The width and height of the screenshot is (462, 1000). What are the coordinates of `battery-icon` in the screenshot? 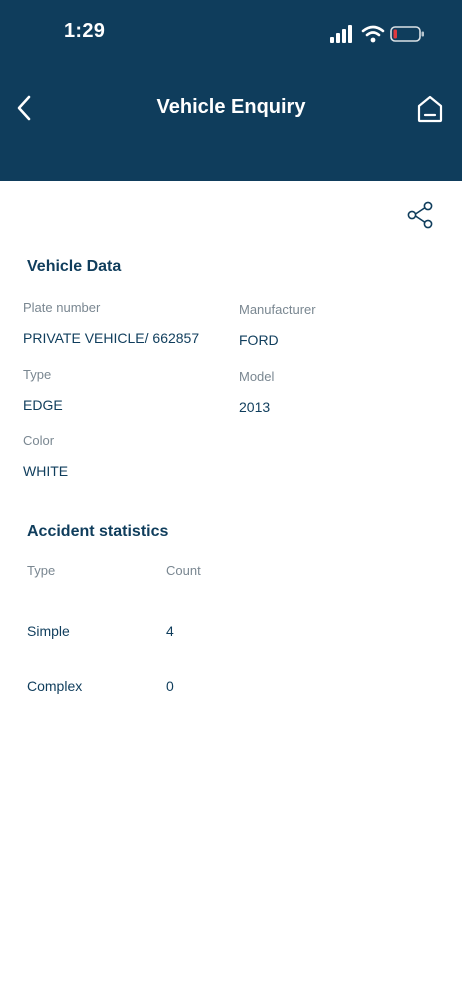 It's located at (407, 34).